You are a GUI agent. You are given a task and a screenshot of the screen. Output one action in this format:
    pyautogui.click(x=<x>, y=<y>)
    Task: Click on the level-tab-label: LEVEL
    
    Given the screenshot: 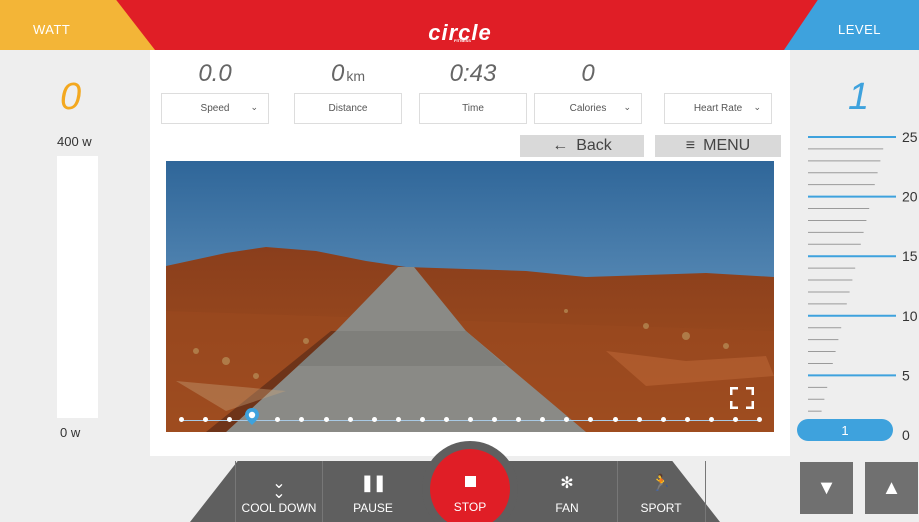 What is the action you would take?
    pyautogui.click(x=859, y=29)
    